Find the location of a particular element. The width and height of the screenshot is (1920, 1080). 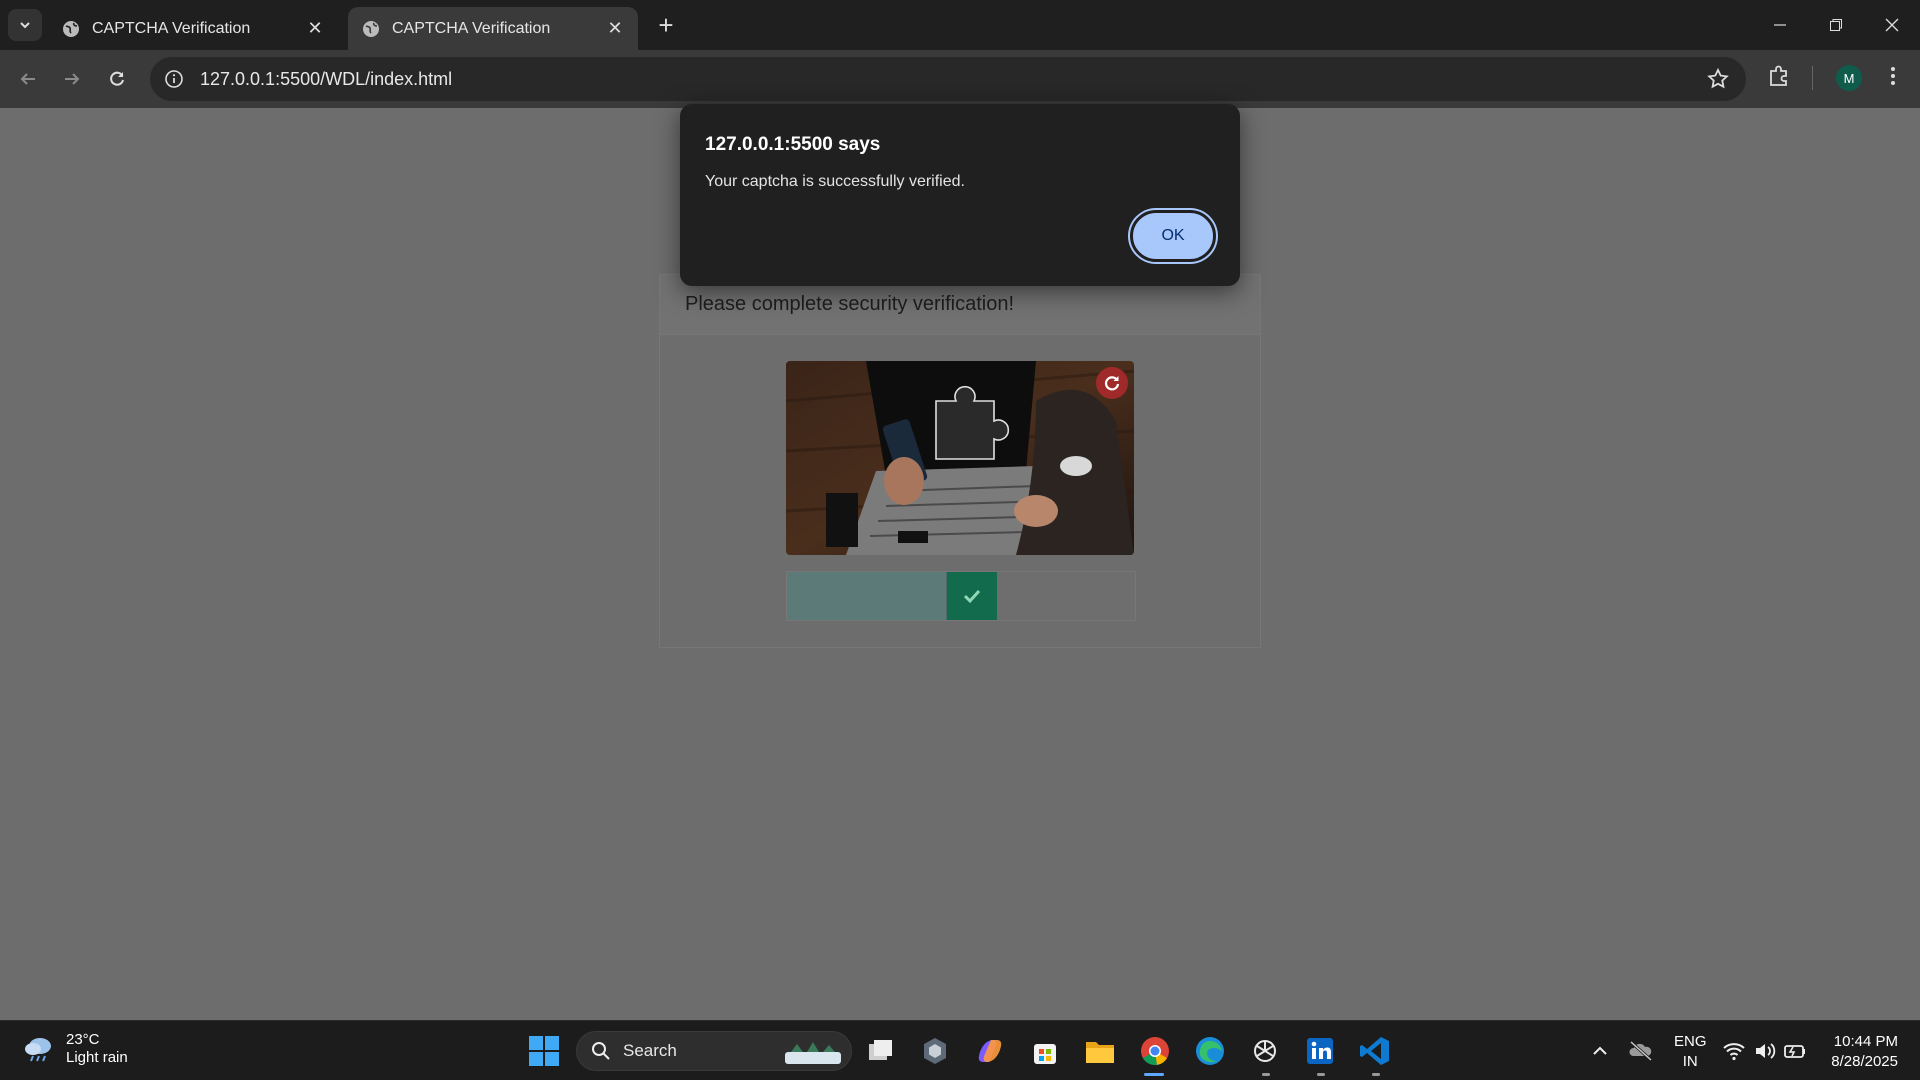

minimize-icon is located at coordinates (1780, 25).